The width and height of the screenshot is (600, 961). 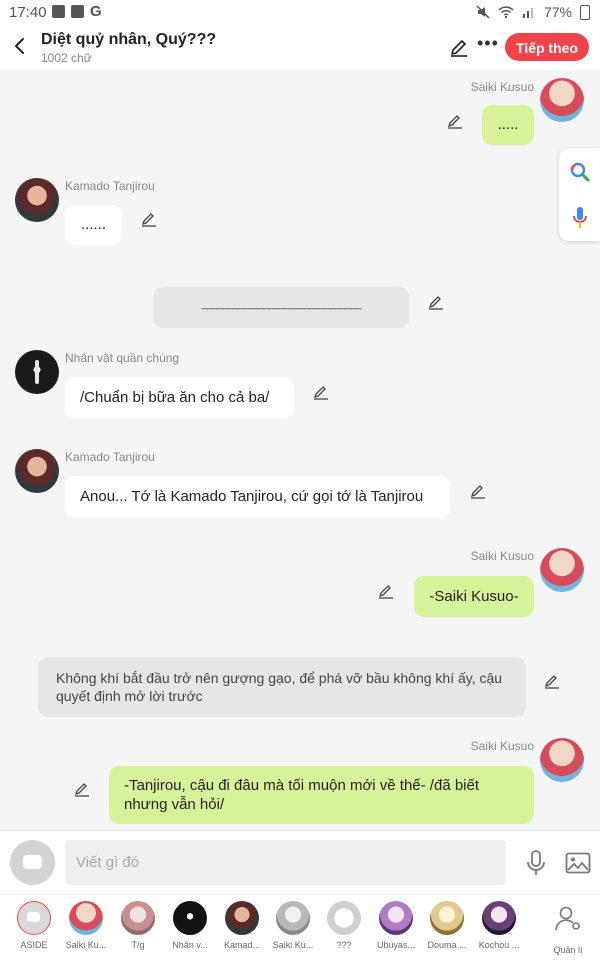 What do you see at coordinates (585, 12) in the screenshot?
I see `battery-icon` at bounding box center [585, 12].